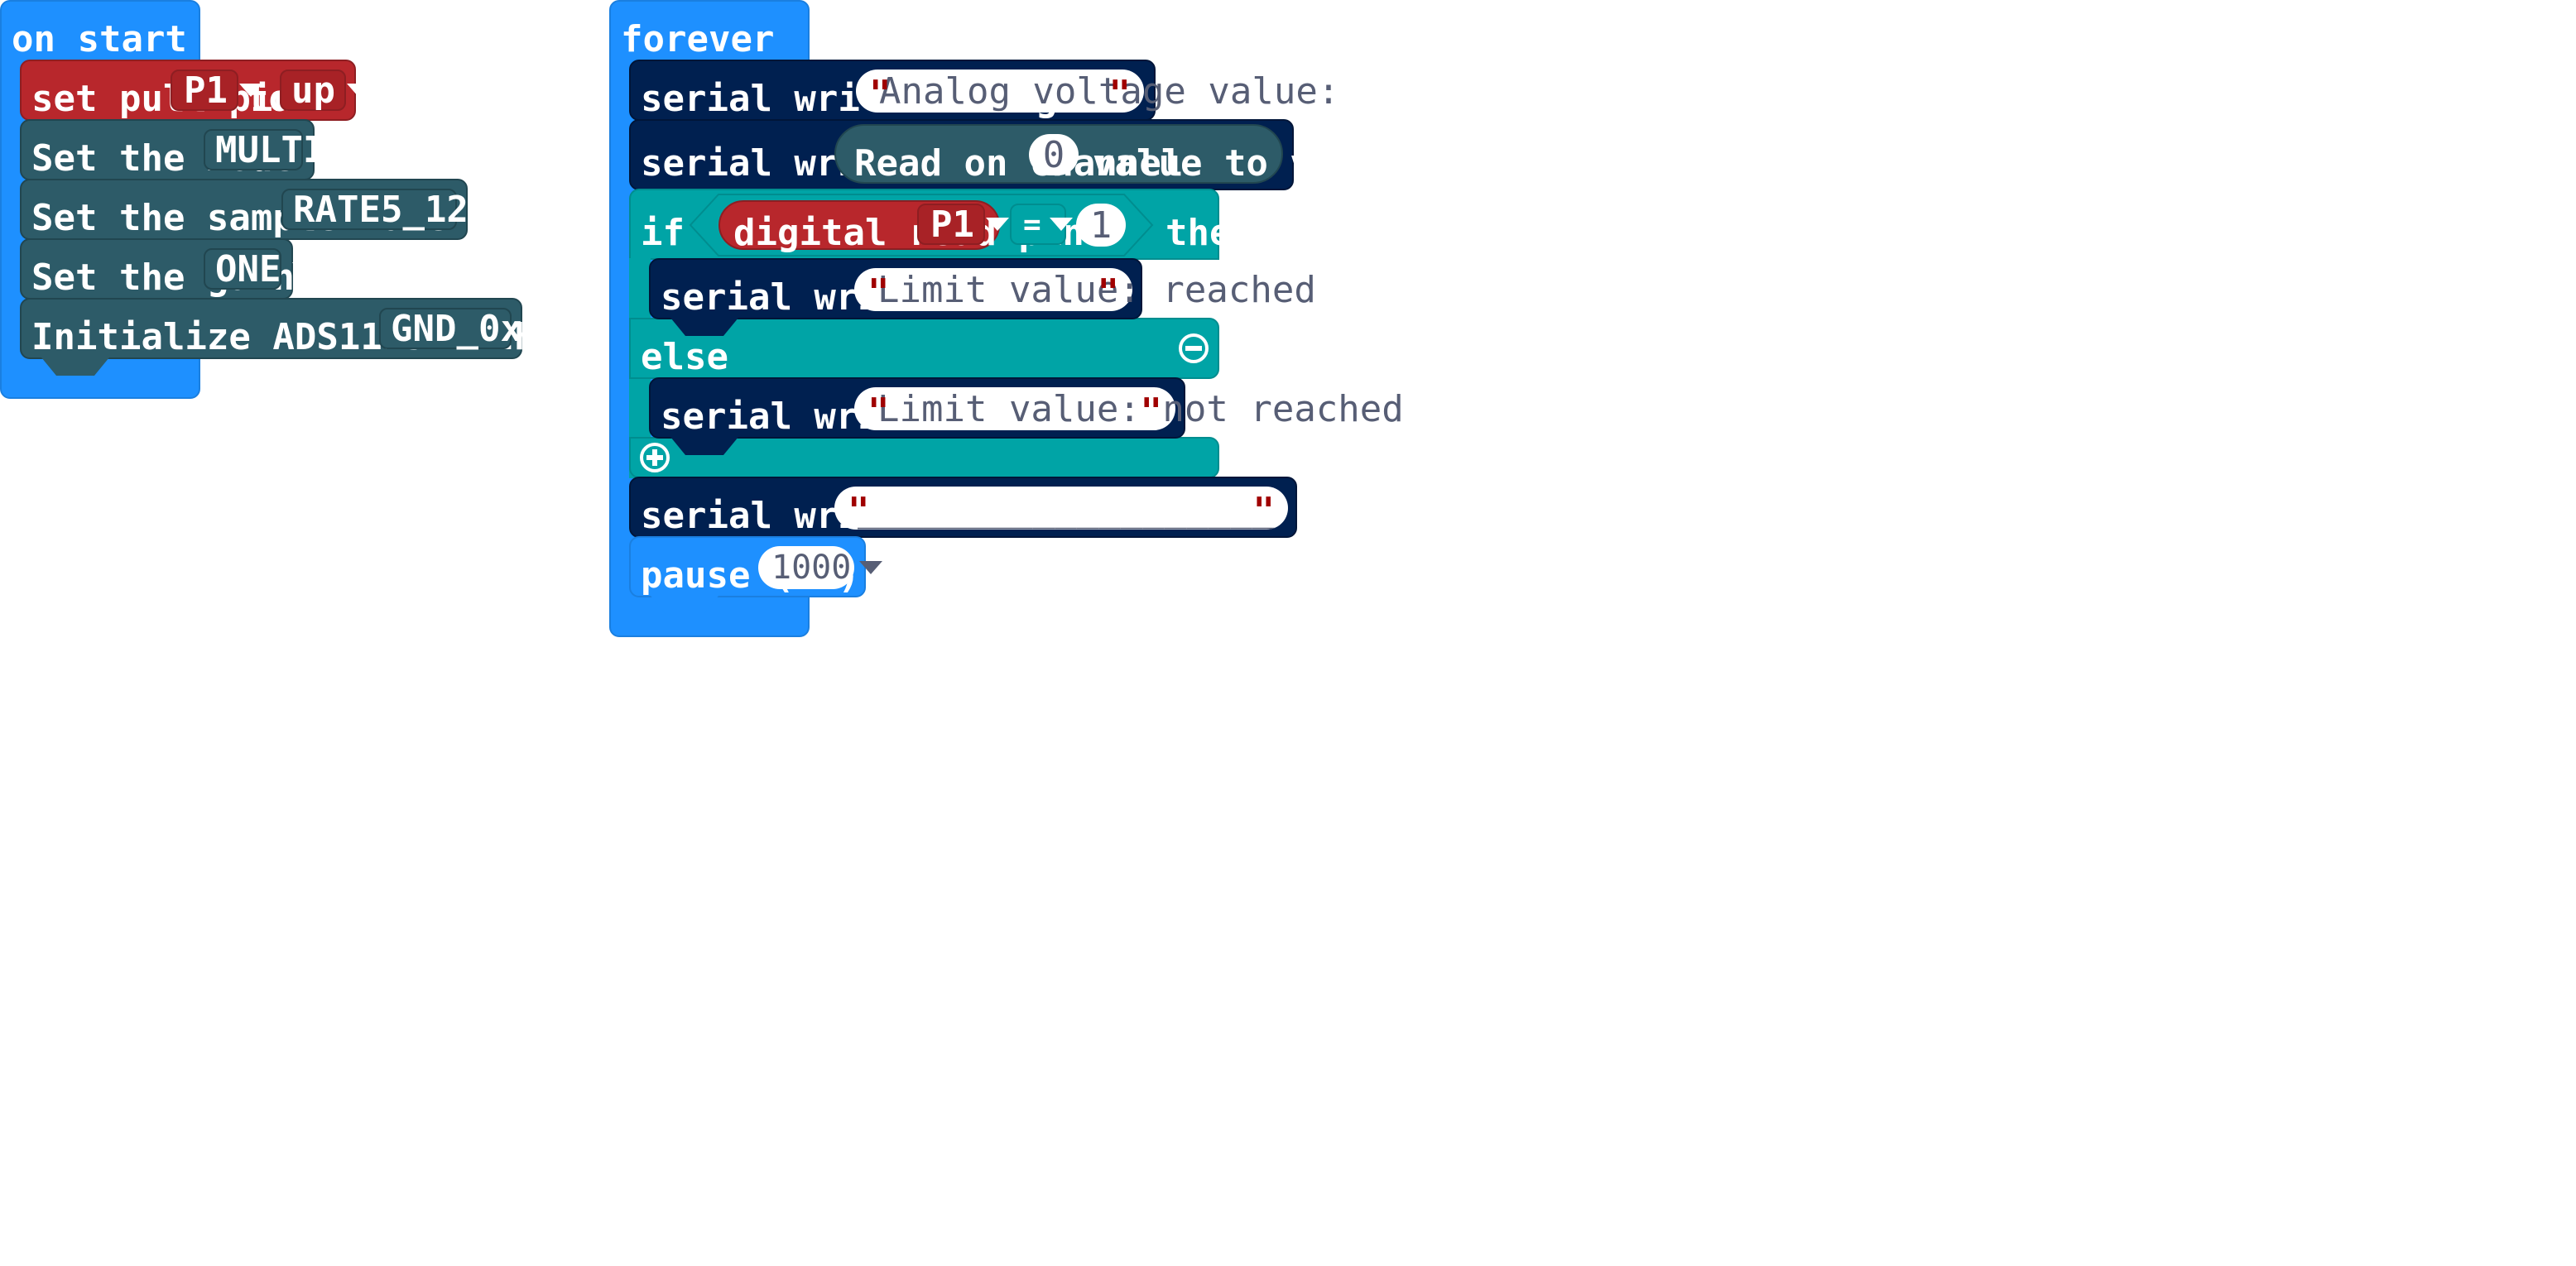 The height and width of the screenshot is (1266, 2576). Describe the element at coordinates (424, 209) in the screenshot. I see `sample-rate-value: RATE5_128SPS` at that location.